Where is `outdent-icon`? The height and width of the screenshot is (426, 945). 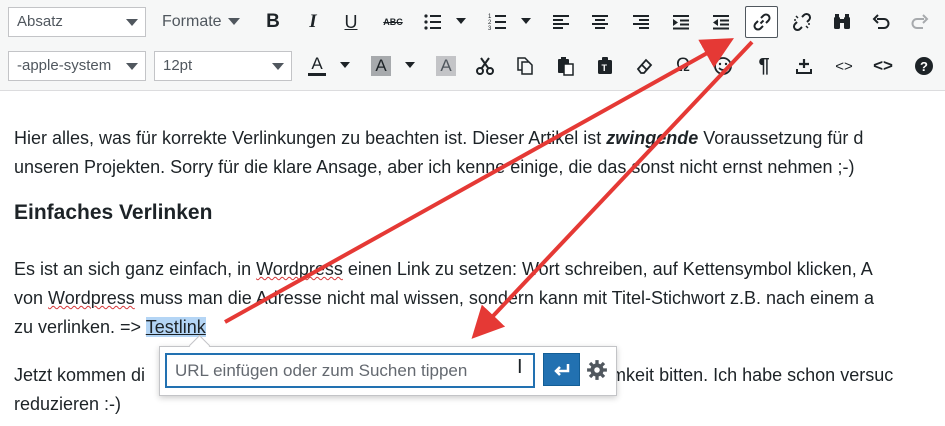 outdent-icon is located at coordinates (721, 22).